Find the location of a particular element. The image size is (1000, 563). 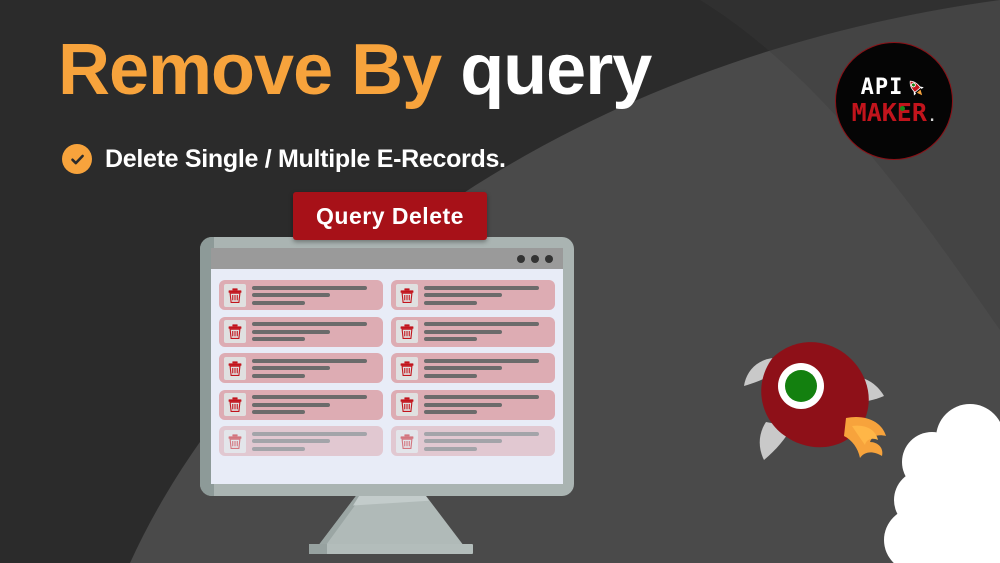

monitor-stand-base-shadow is located at coordinates (318, 549).